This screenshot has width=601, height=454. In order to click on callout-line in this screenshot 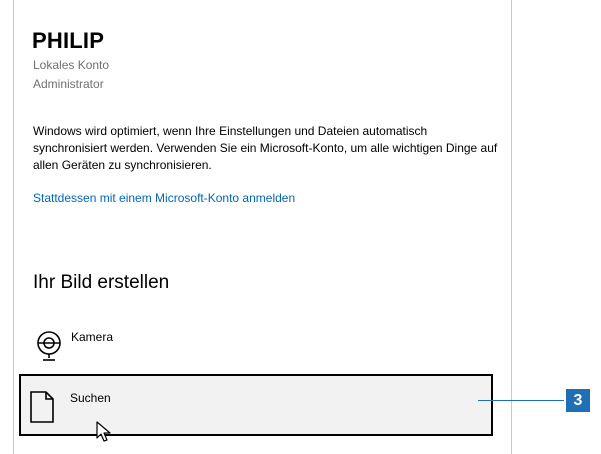, I will do `click(521, 400)`.